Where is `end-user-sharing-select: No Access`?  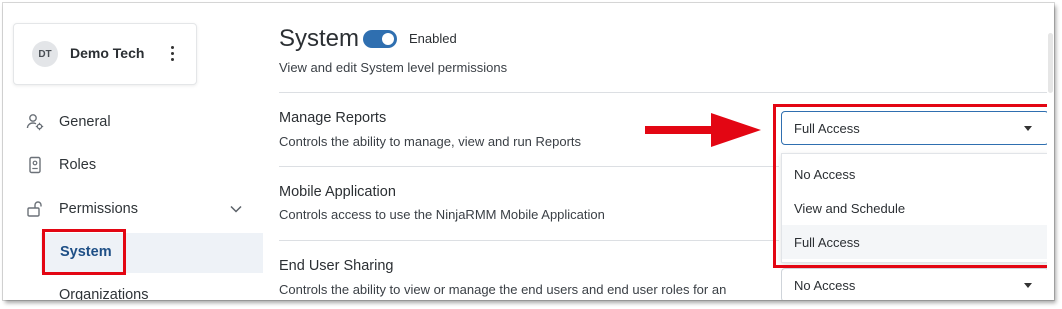 end-user-sharing-select: No Access is located at coordinates (915, 284).